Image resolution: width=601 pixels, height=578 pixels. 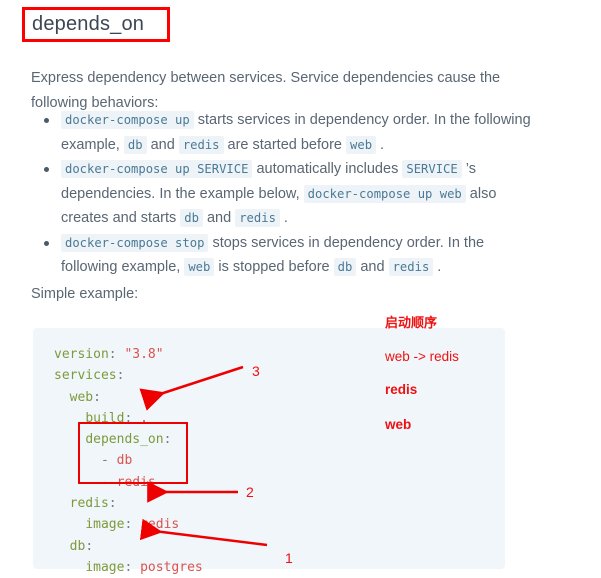 What do you see at coordinates (85, 376) in the screenshot?
I see `code-token: services` at bounding box center [85, 376].